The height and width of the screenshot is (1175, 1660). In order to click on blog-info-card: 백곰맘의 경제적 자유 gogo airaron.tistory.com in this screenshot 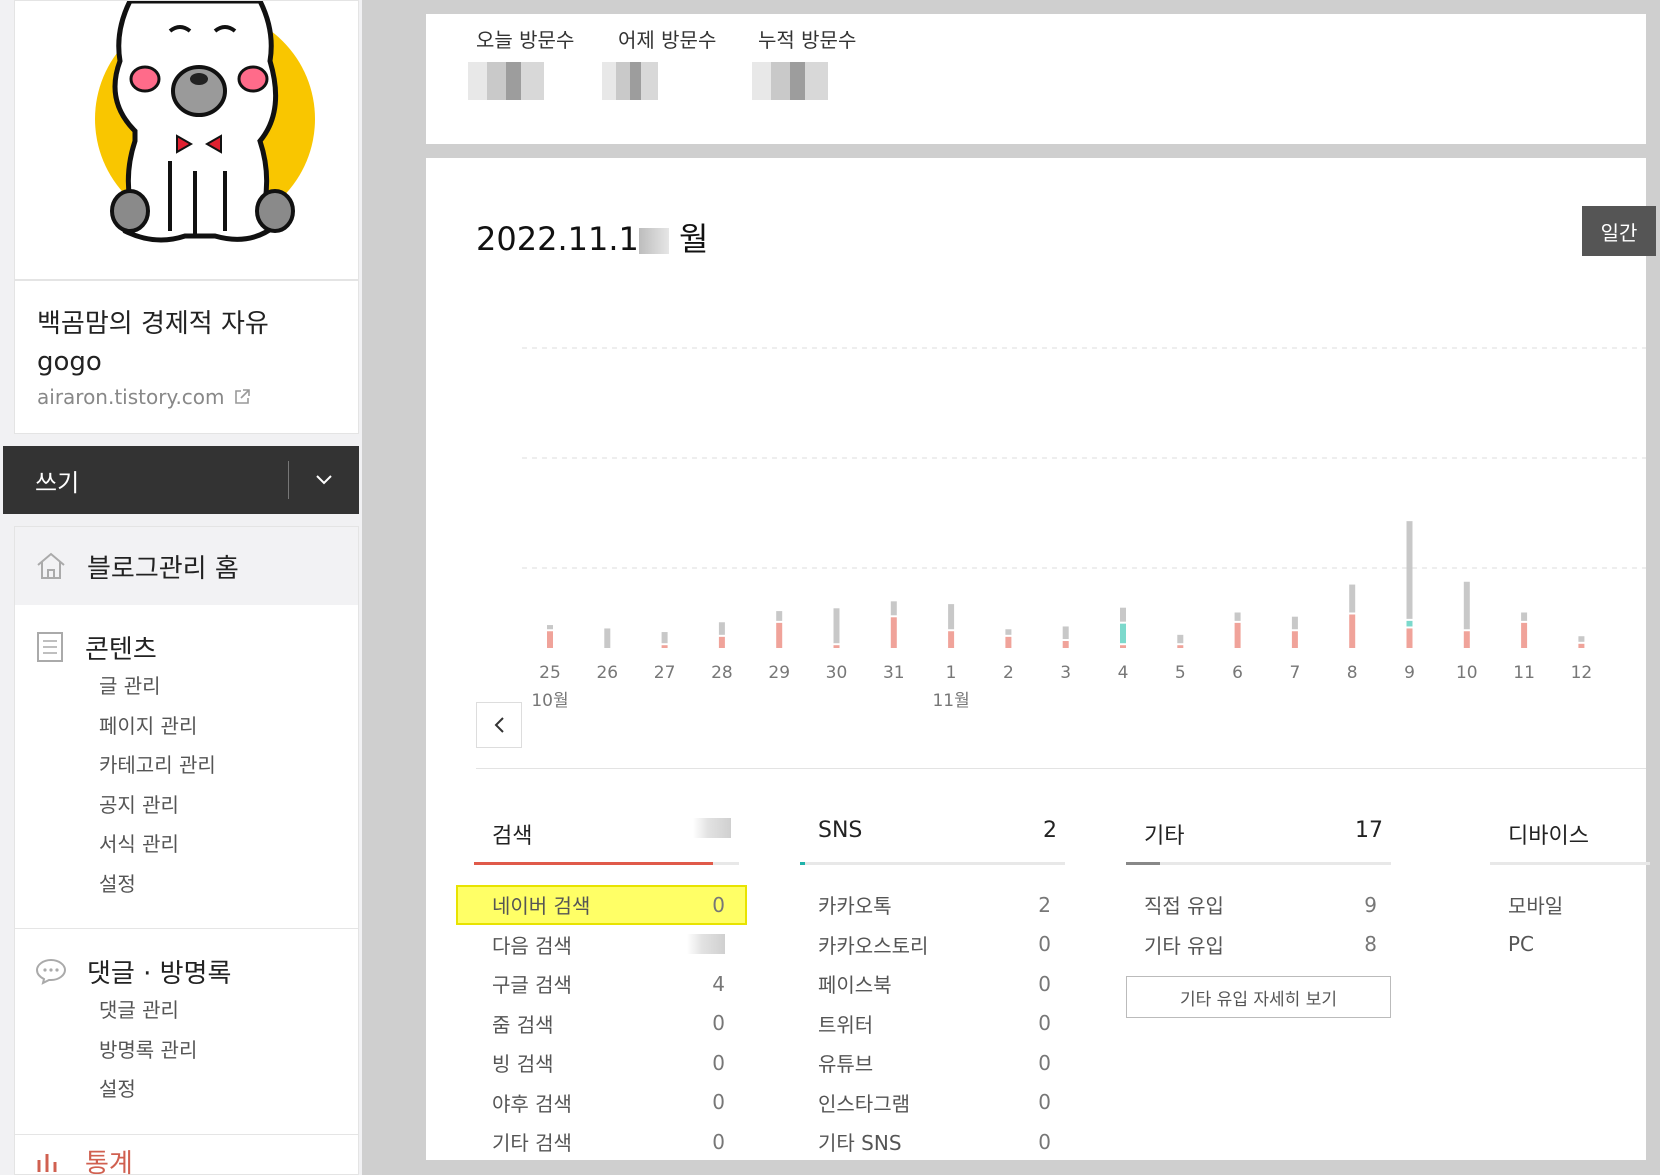, I will do `click(186, 357)`.